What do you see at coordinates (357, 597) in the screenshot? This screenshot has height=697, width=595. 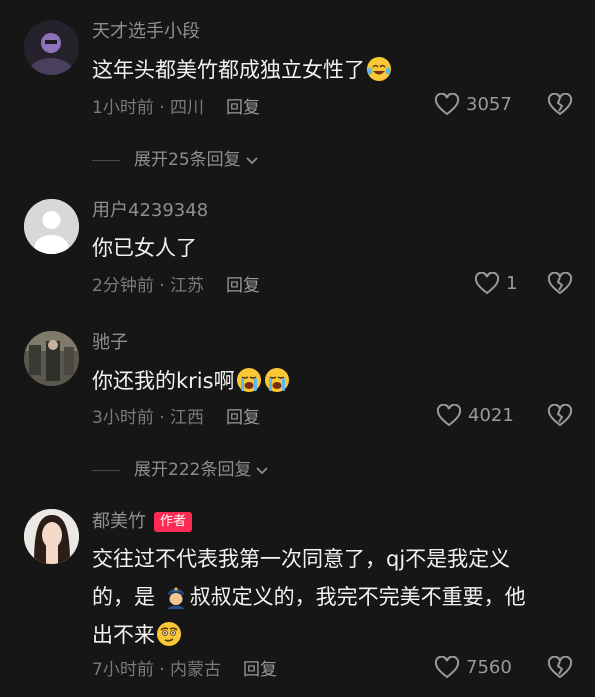 I see `comment-text-part: 叔叔定义的，我完不完美不重要，他` at bounding box center [357, 597].